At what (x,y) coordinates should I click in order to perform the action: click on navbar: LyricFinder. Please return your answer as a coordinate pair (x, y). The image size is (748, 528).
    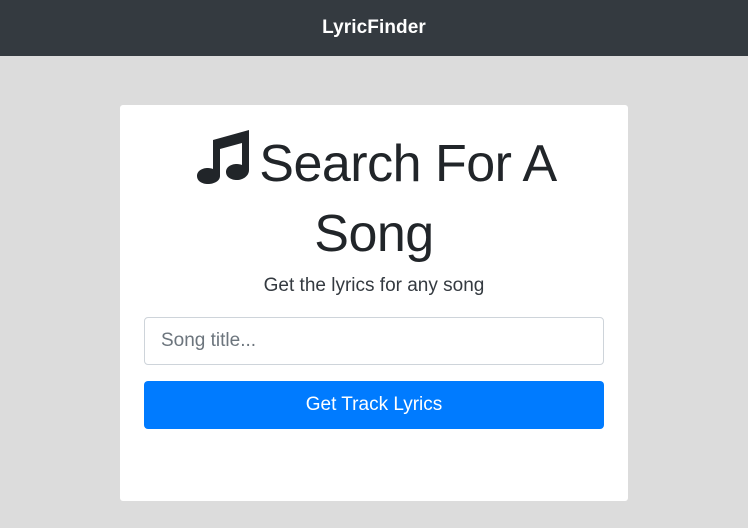
    Looking at the image, I should click on (374, 28).